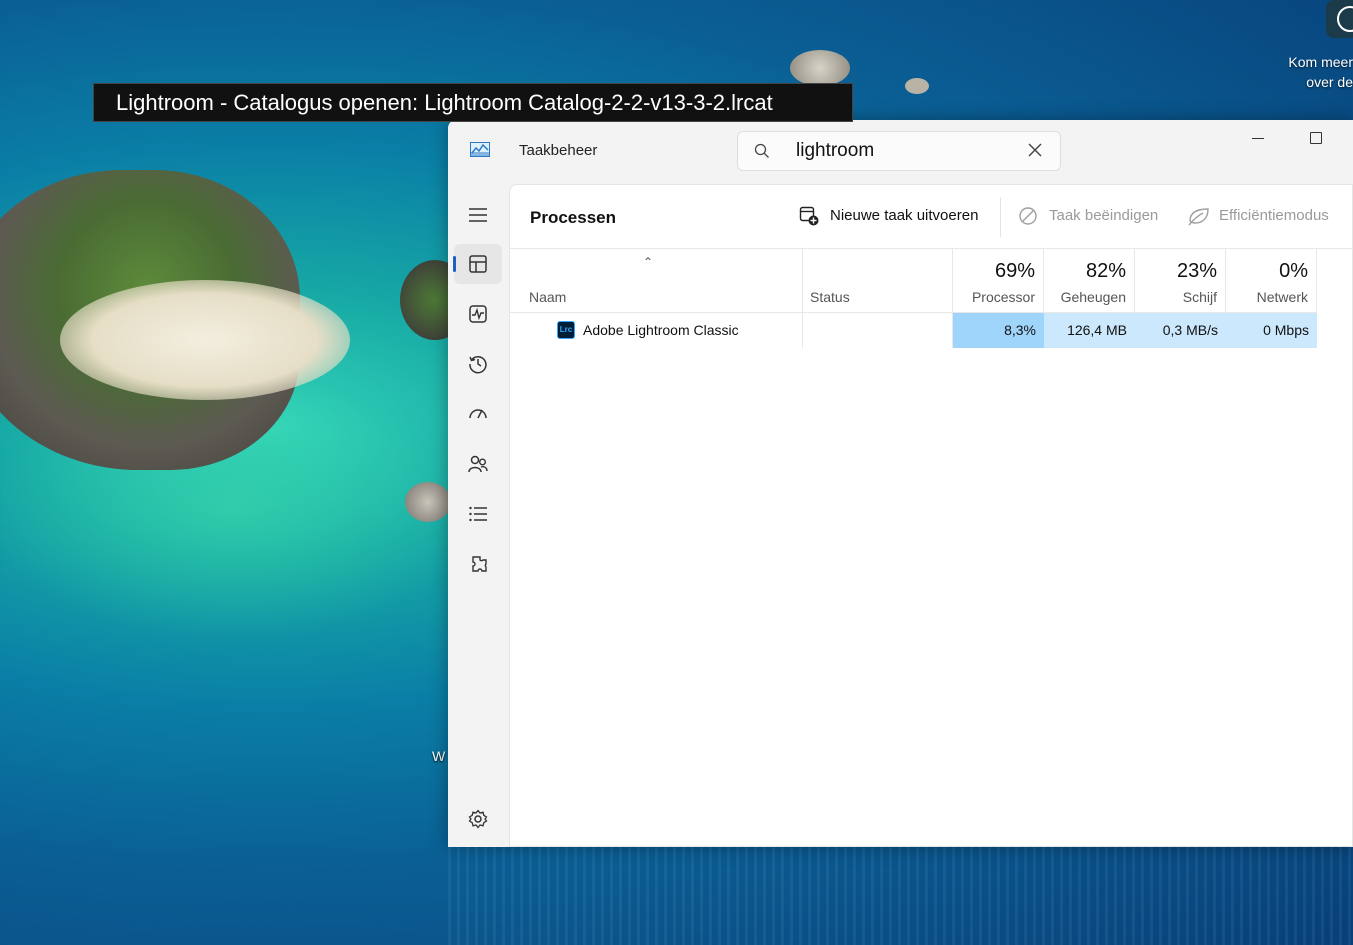 The image size is (1353, 945). I want to click on menu-icon, so click(478, 215).